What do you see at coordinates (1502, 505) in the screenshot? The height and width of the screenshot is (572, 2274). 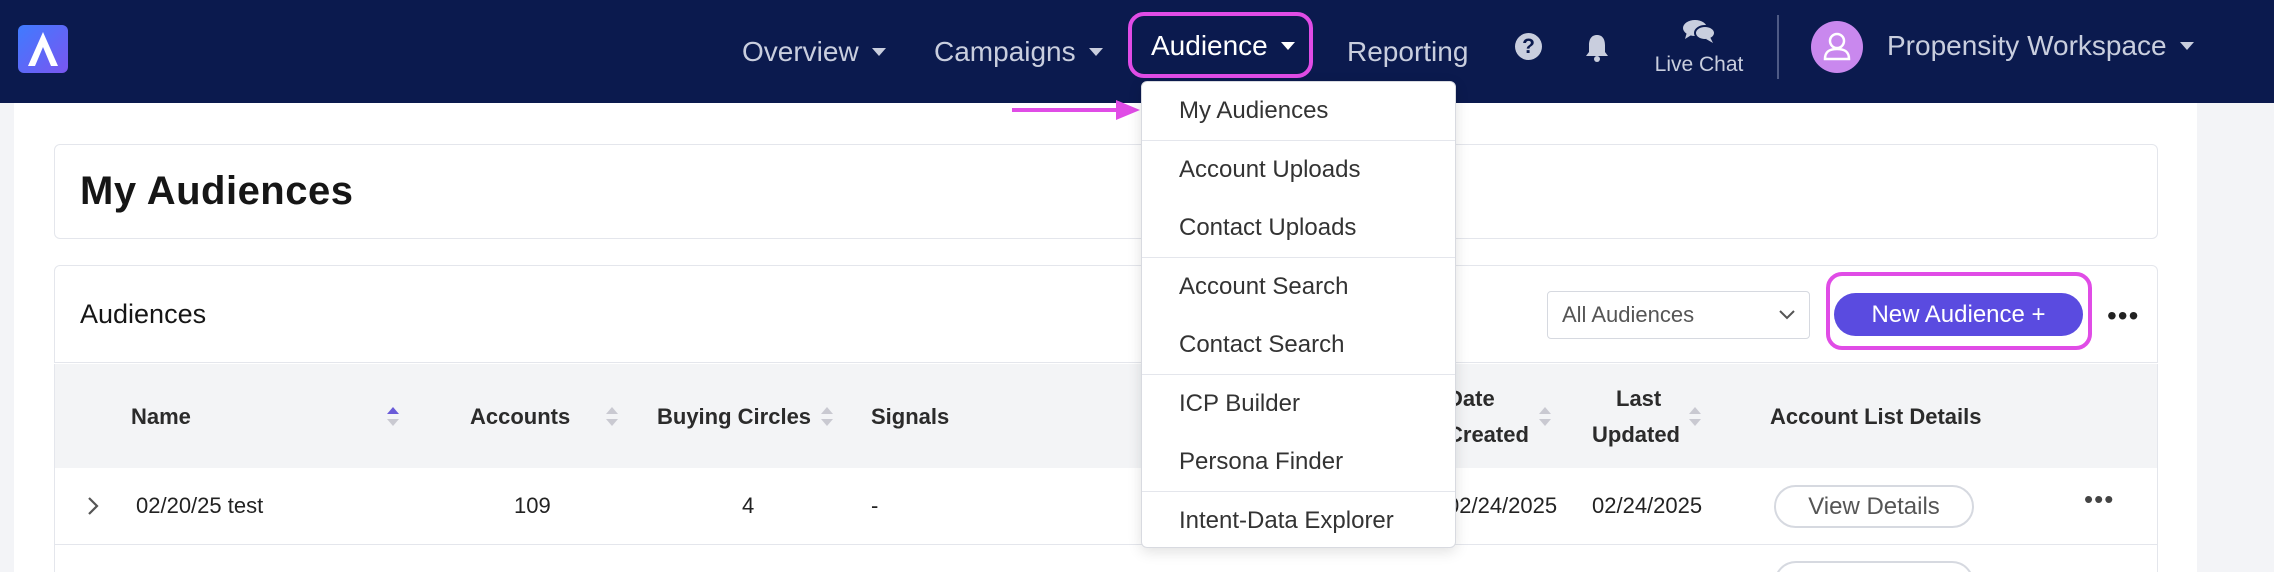 I see `row-date-created: 02/24/2025` at bounding box center [1502, 505].